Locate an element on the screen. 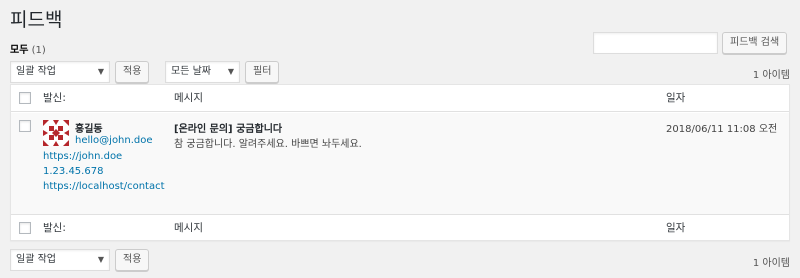 This screenshot has height=278, width=800. author-url-link: https://john.doe is located at coordinates (82, 156).